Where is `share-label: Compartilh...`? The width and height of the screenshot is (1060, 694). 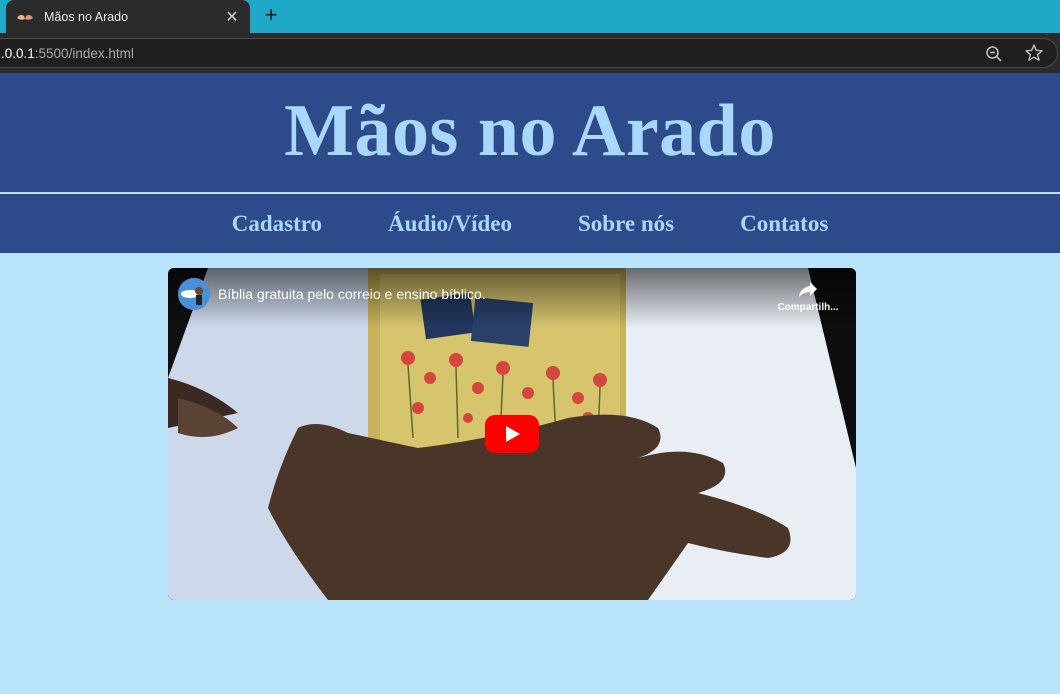
share-label: Compartilh... is located at coordinates (808, 307).